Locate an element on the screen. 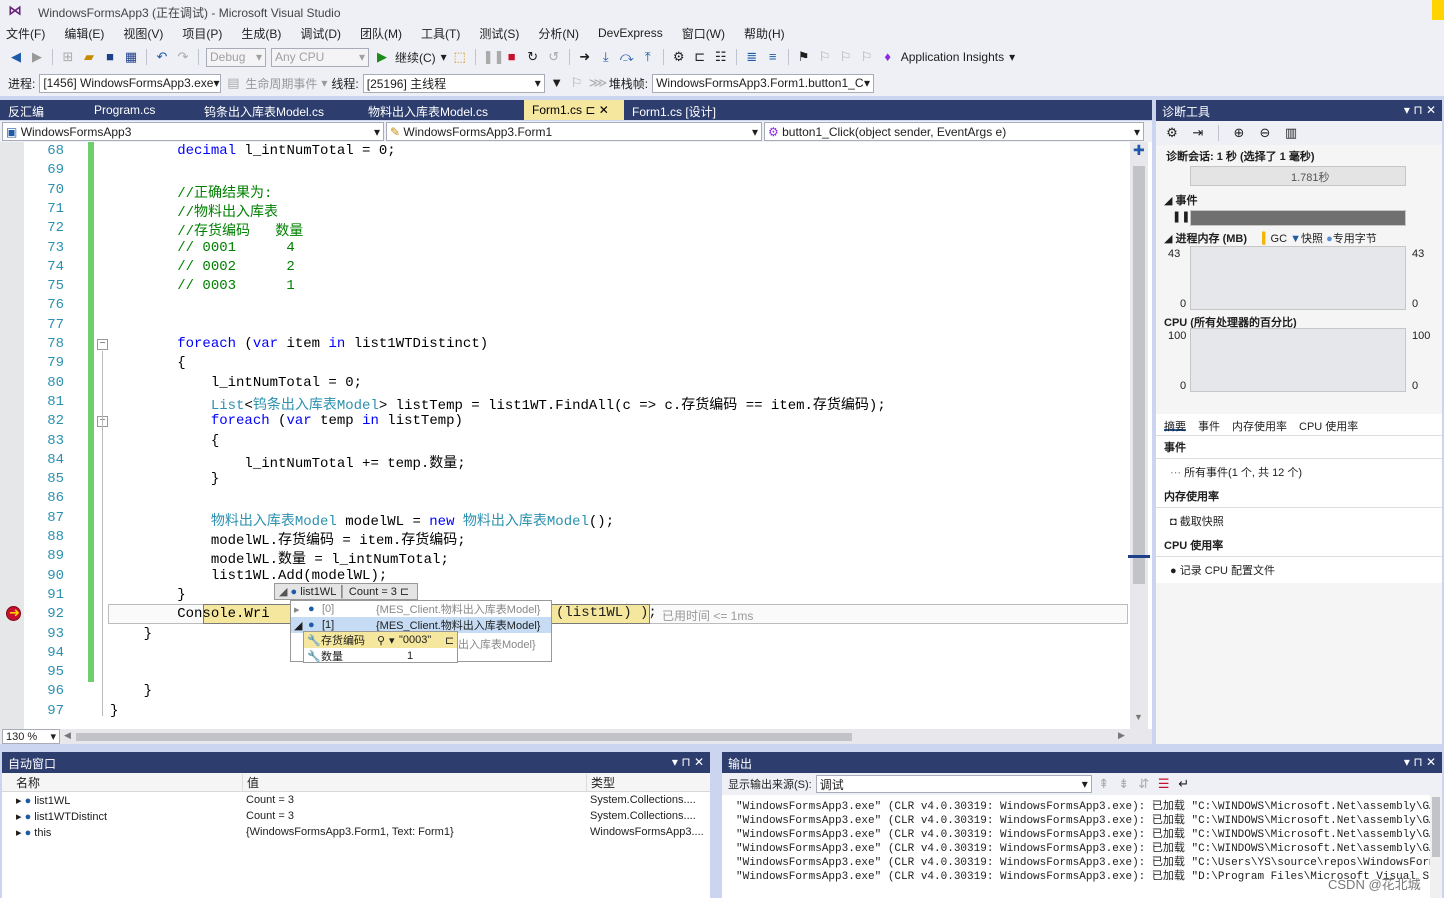 The width and height of the screenshot is (1444, 898). datatip-header: ◢ ● list1WL │ Count = 3 ⊏ is located at coordinates (346, 591).